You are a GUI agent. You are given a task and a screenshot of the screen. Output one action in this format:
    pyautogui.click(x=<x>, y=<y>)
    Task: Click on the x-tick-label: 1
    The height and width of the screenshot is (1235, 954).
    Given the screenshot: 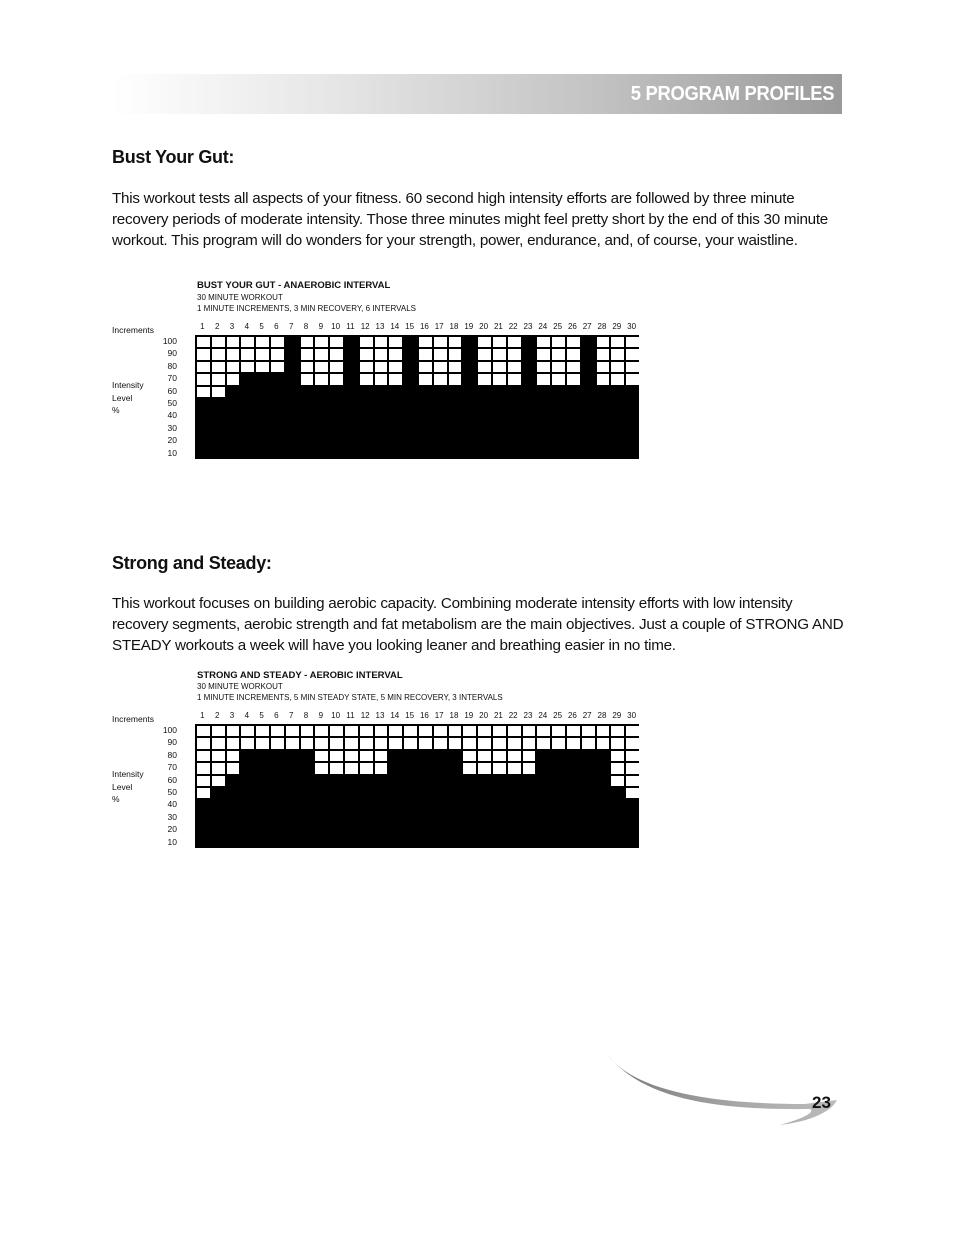 What is the action you would take?
    pyautogui.click(x=202, y=715)
    